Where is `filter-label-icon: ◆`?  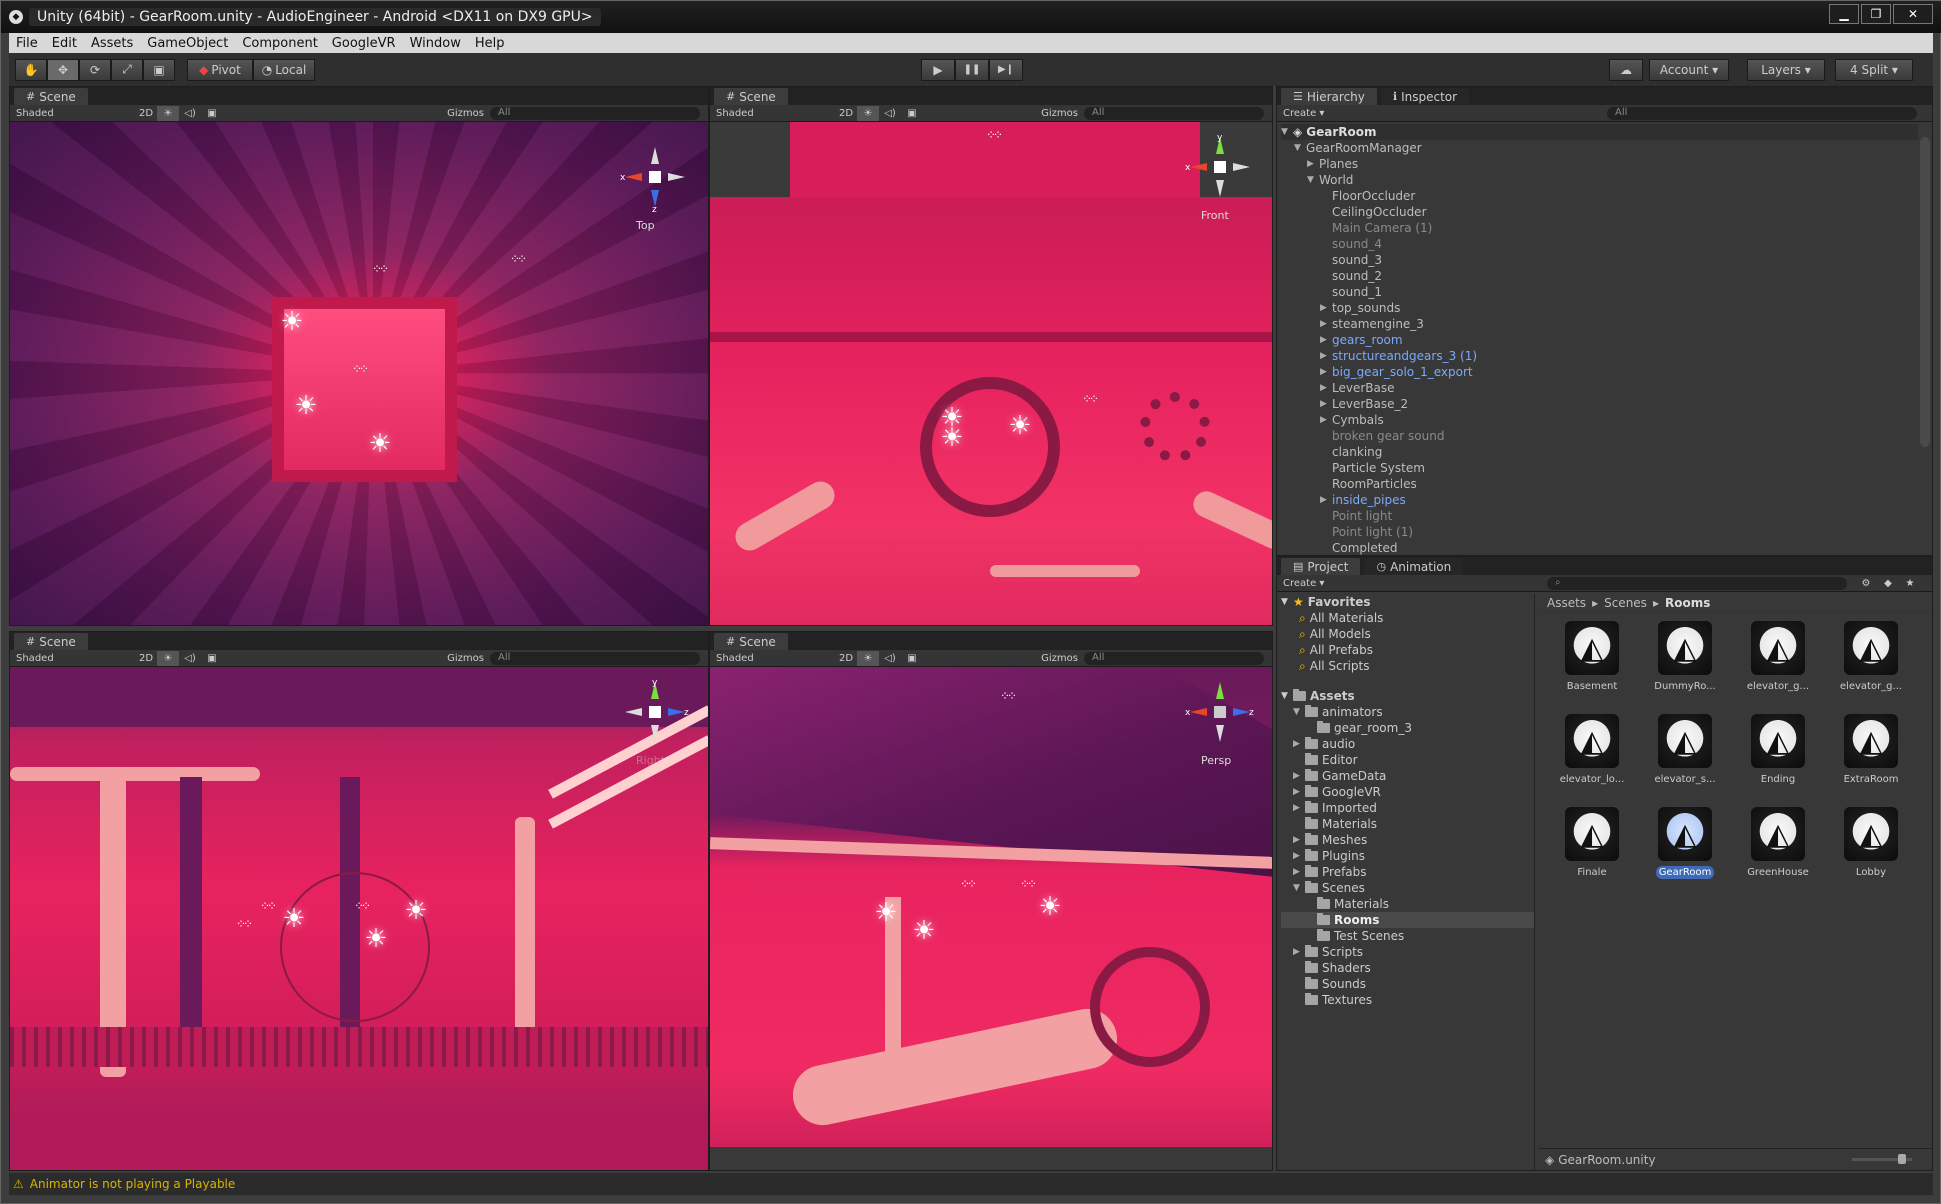
filter-label-icon: ◆ is located at coordinates (1888, 583).